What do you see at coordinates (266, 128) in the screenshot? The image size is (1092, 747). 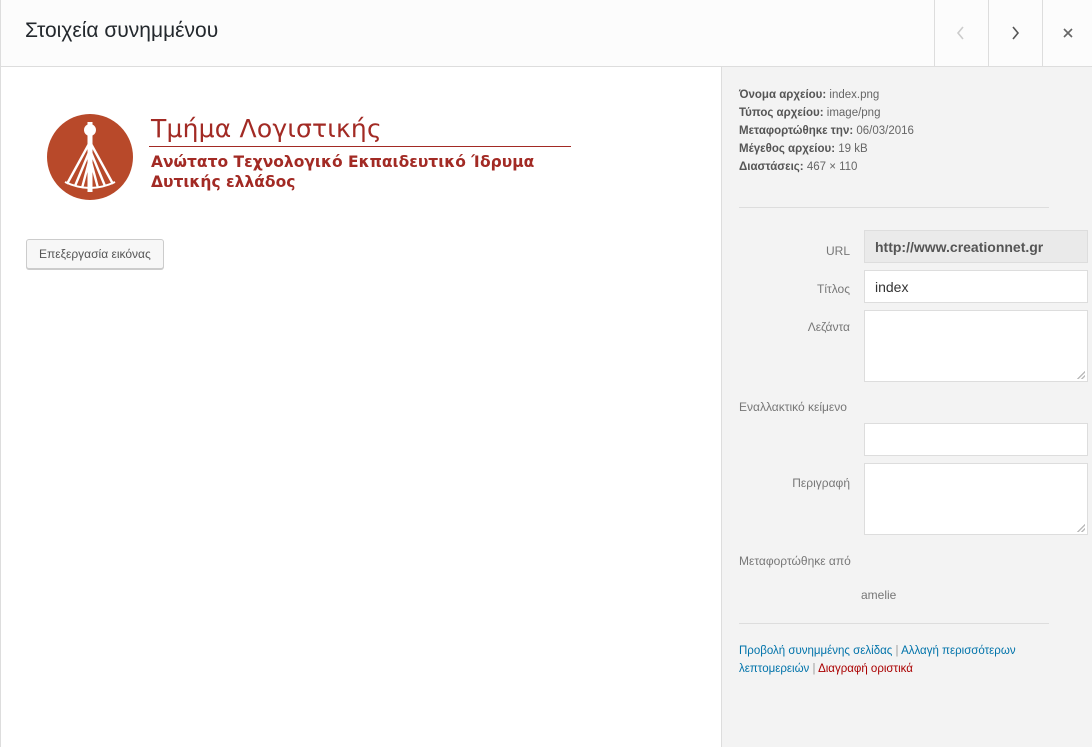 I see `logo-title: Τμήμα Λογιστικής` at bounding box center [266, 128].